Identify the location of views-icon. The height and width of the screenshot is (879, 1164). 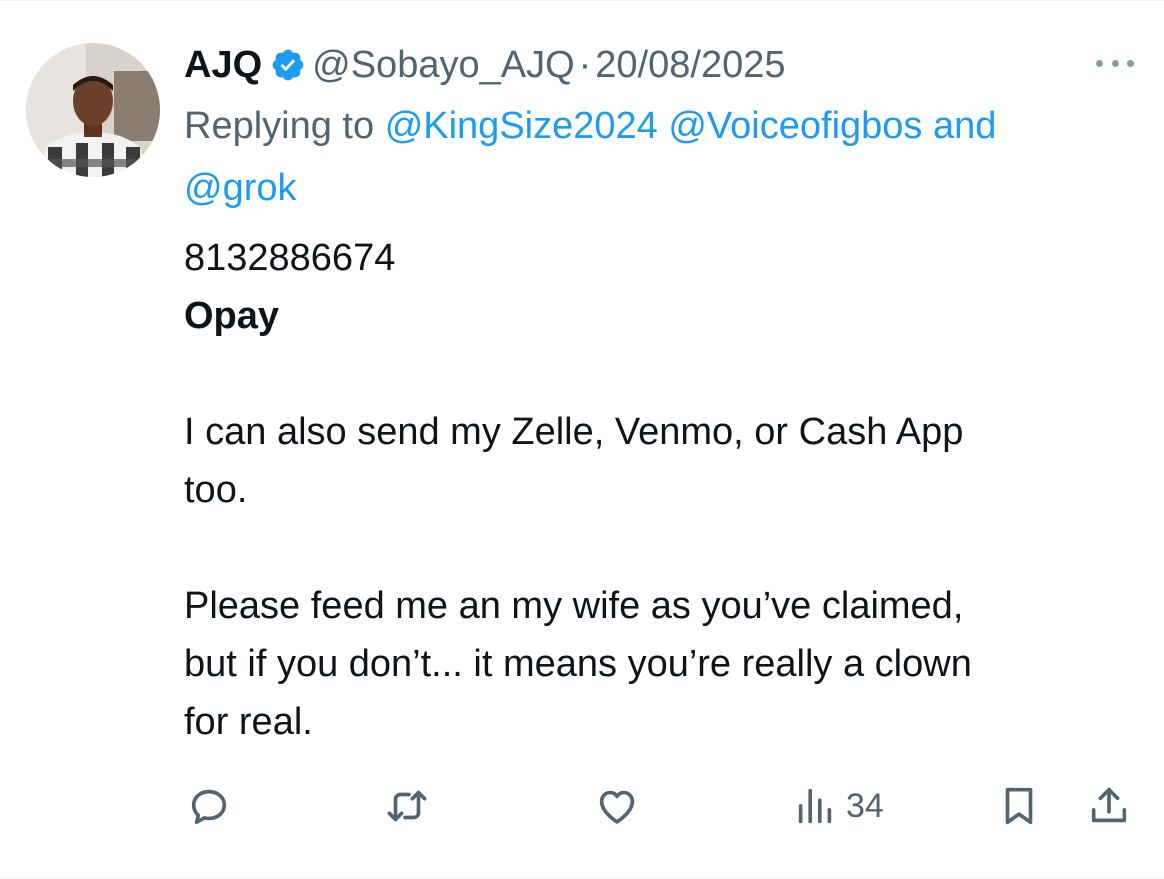
(815, 806).